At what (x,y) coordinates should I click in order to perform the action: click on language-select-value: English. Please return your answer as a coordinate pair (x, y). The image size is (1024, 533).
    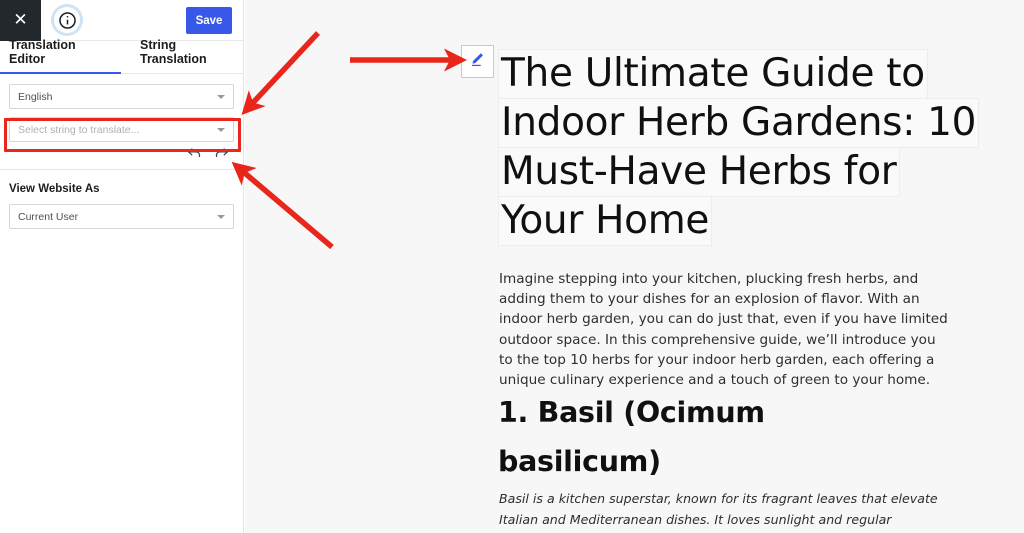
    Looking at the image, I should click on (35, 96).